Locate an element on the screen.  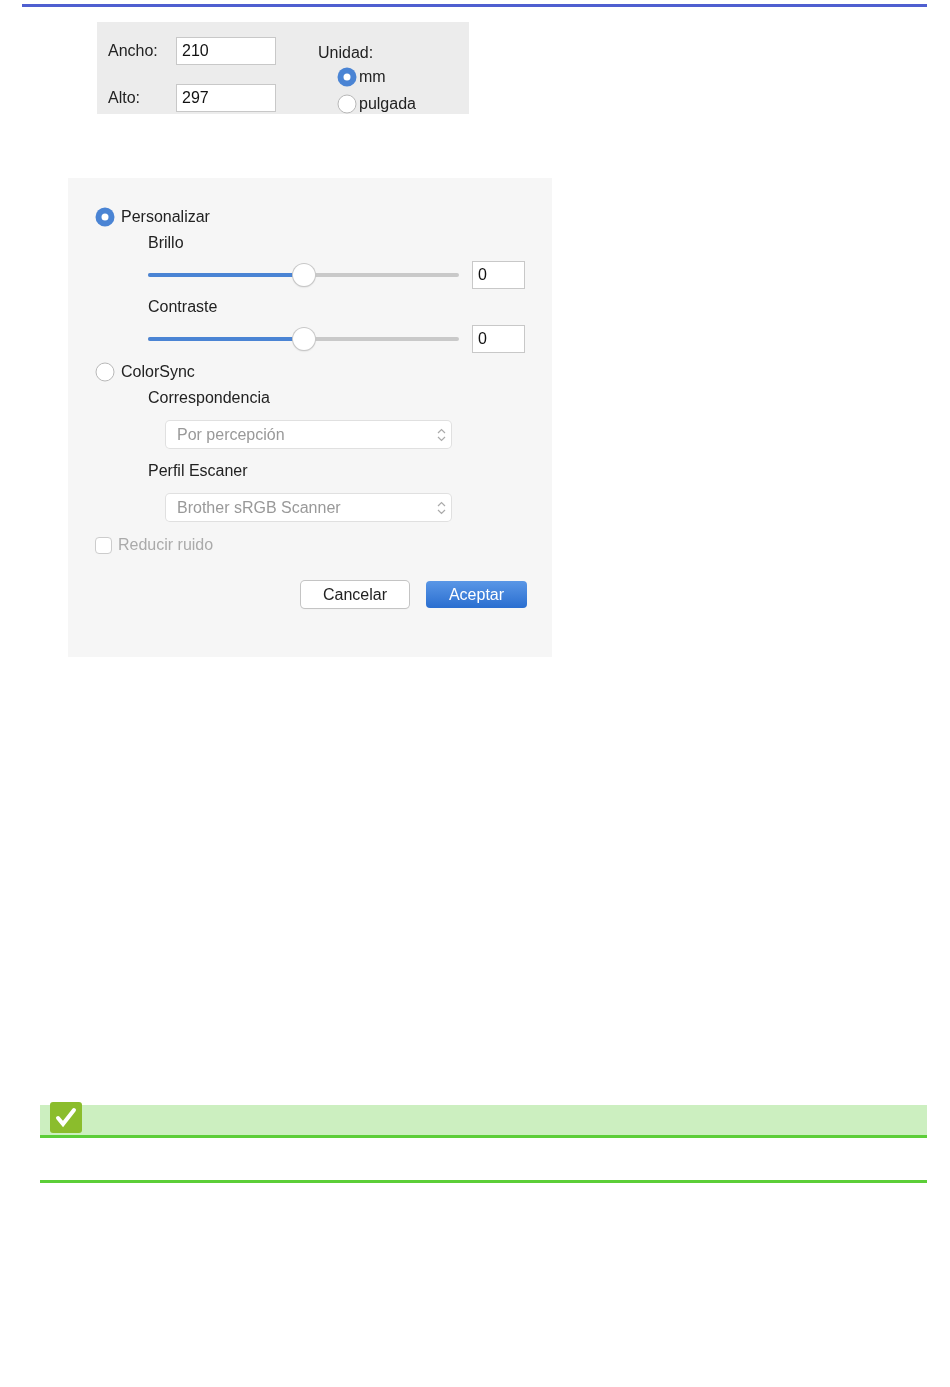
radio-label: pulgada is located at coordinates (387, 103).